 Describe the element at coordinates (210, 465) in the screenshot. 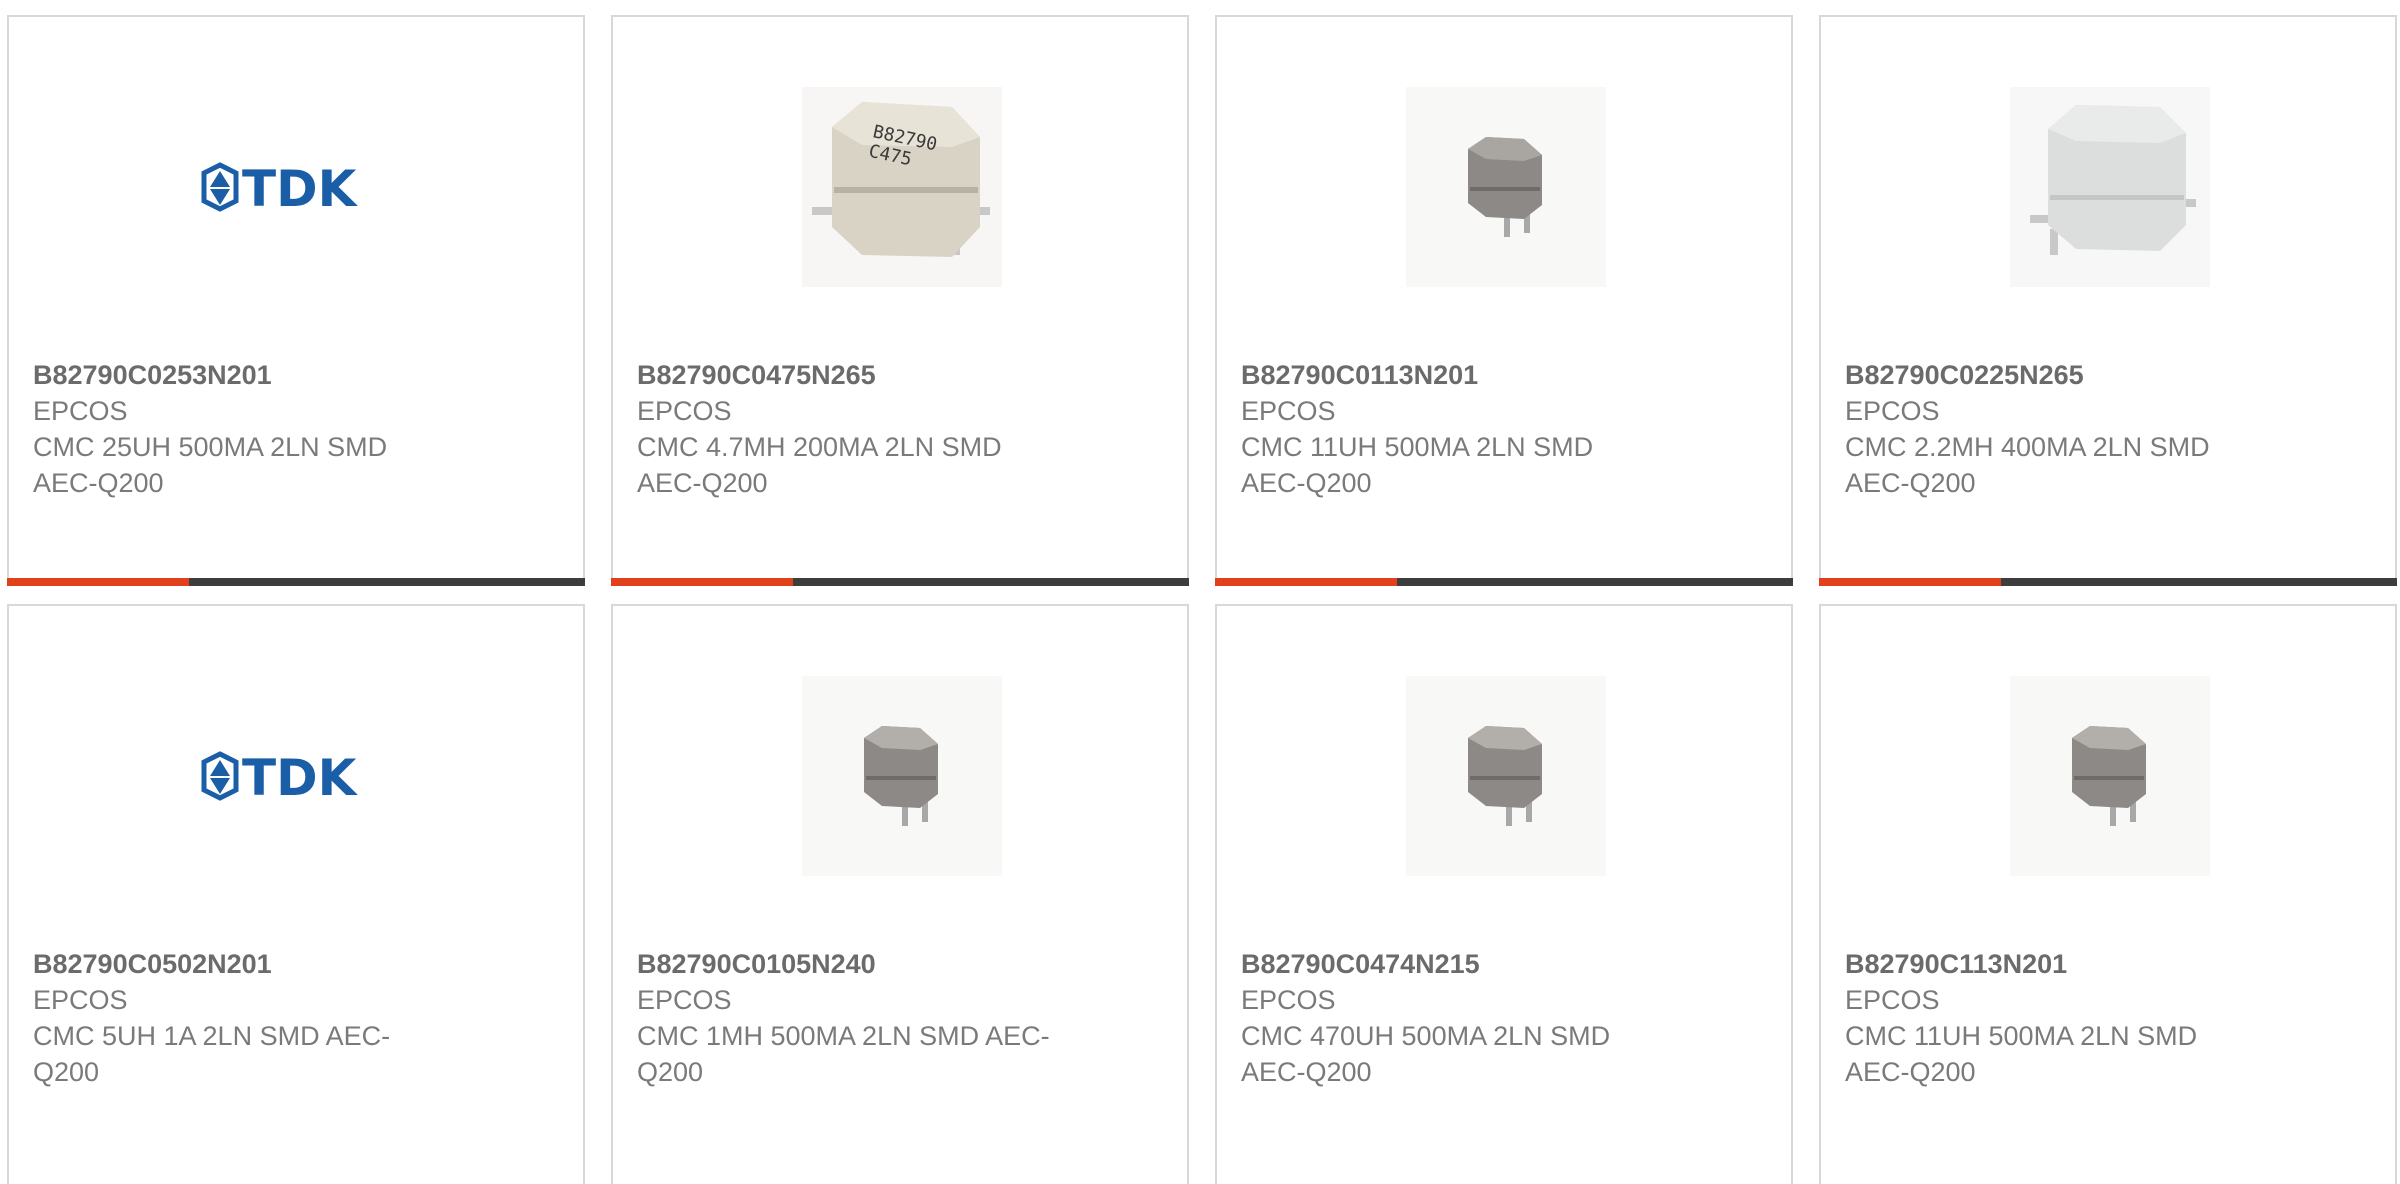

I see `product-description: CMC 25UH 500MA 2LN SMD AEC-Q200` at that location.